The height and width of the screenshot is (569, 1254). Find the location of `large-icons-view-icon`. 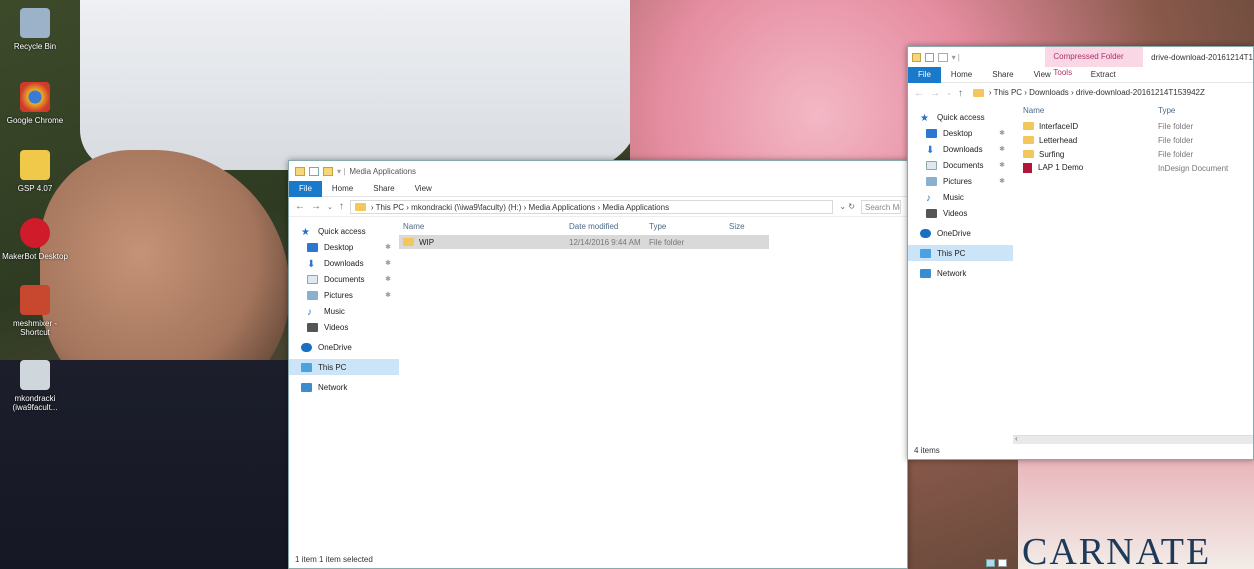

large-icons-view-icon is located at coordinates (1002, 563).